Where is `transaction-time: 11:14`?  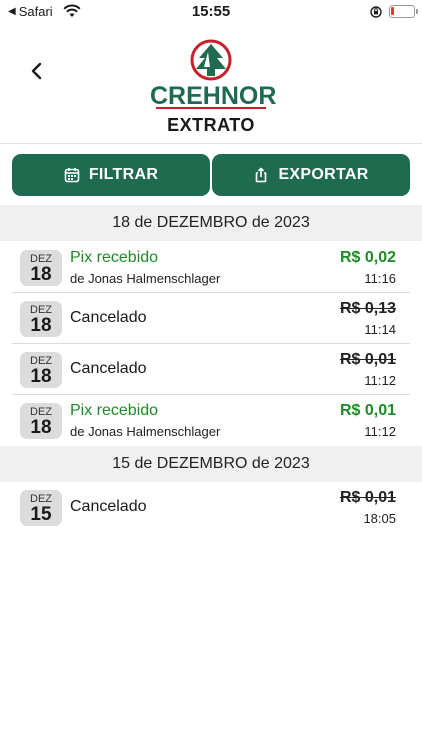 transaction-time: 11:14 is located at coordinates (380, 329).